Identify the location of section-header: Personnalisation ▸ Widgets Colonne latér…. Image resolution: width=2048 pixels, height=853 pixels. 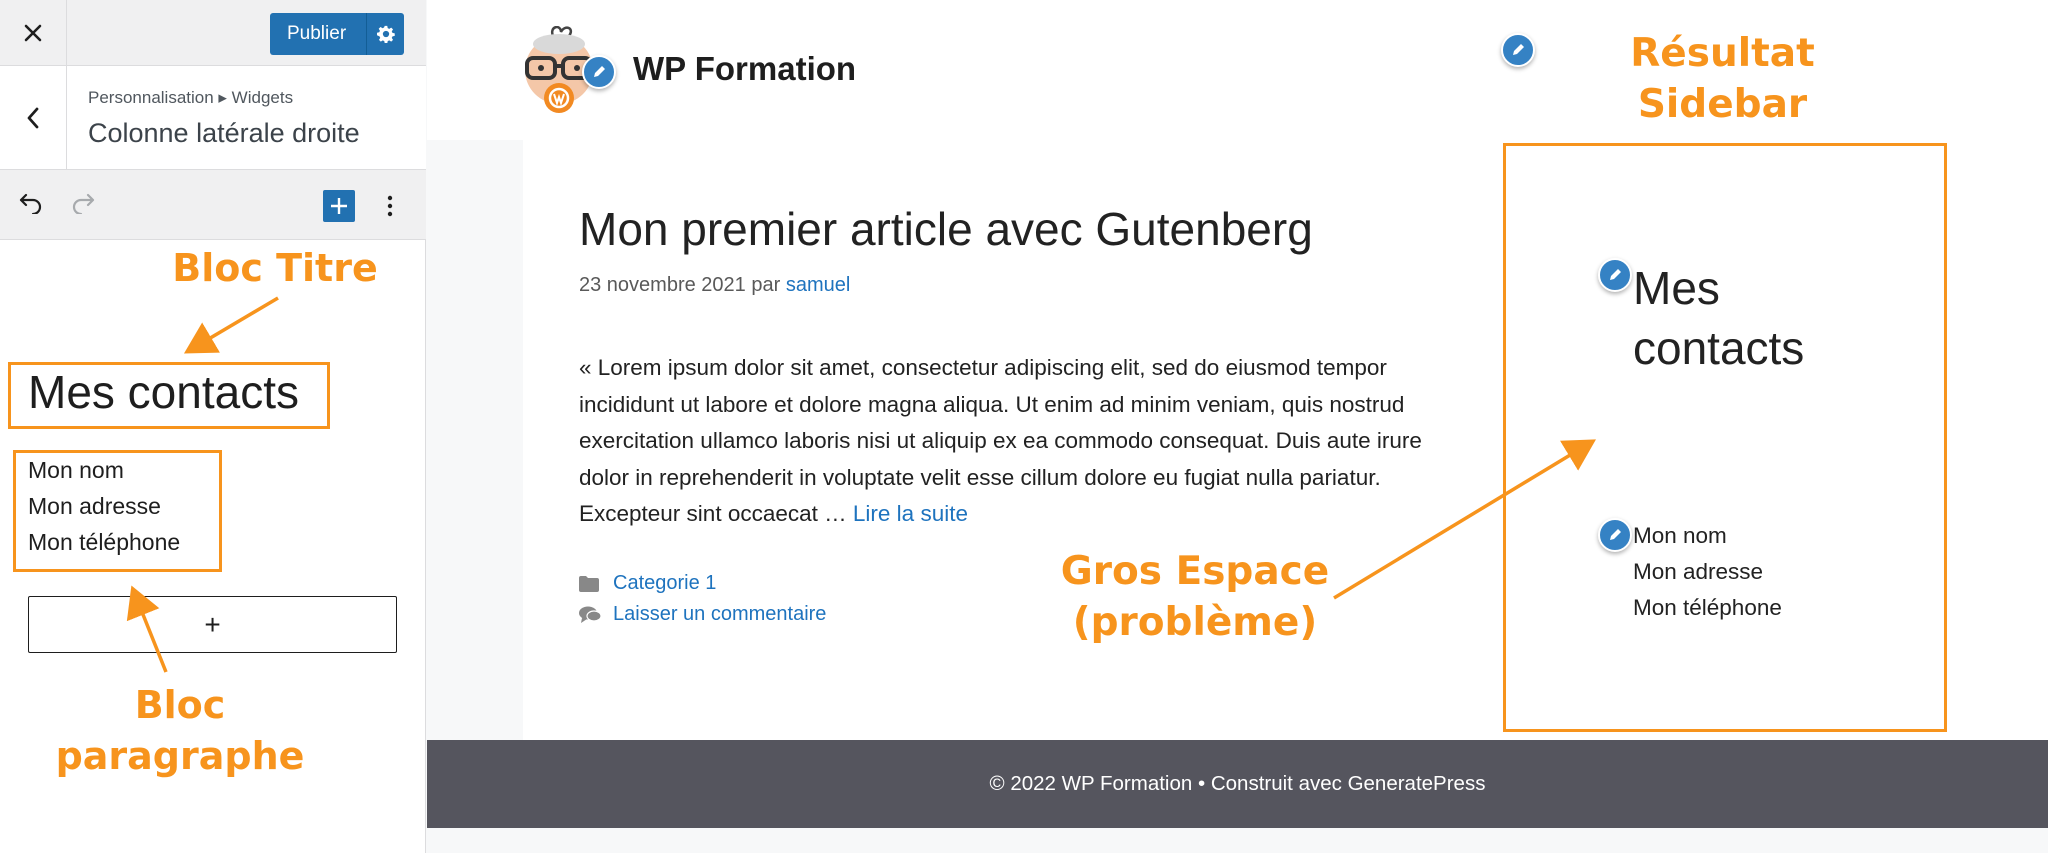
(213, 118).